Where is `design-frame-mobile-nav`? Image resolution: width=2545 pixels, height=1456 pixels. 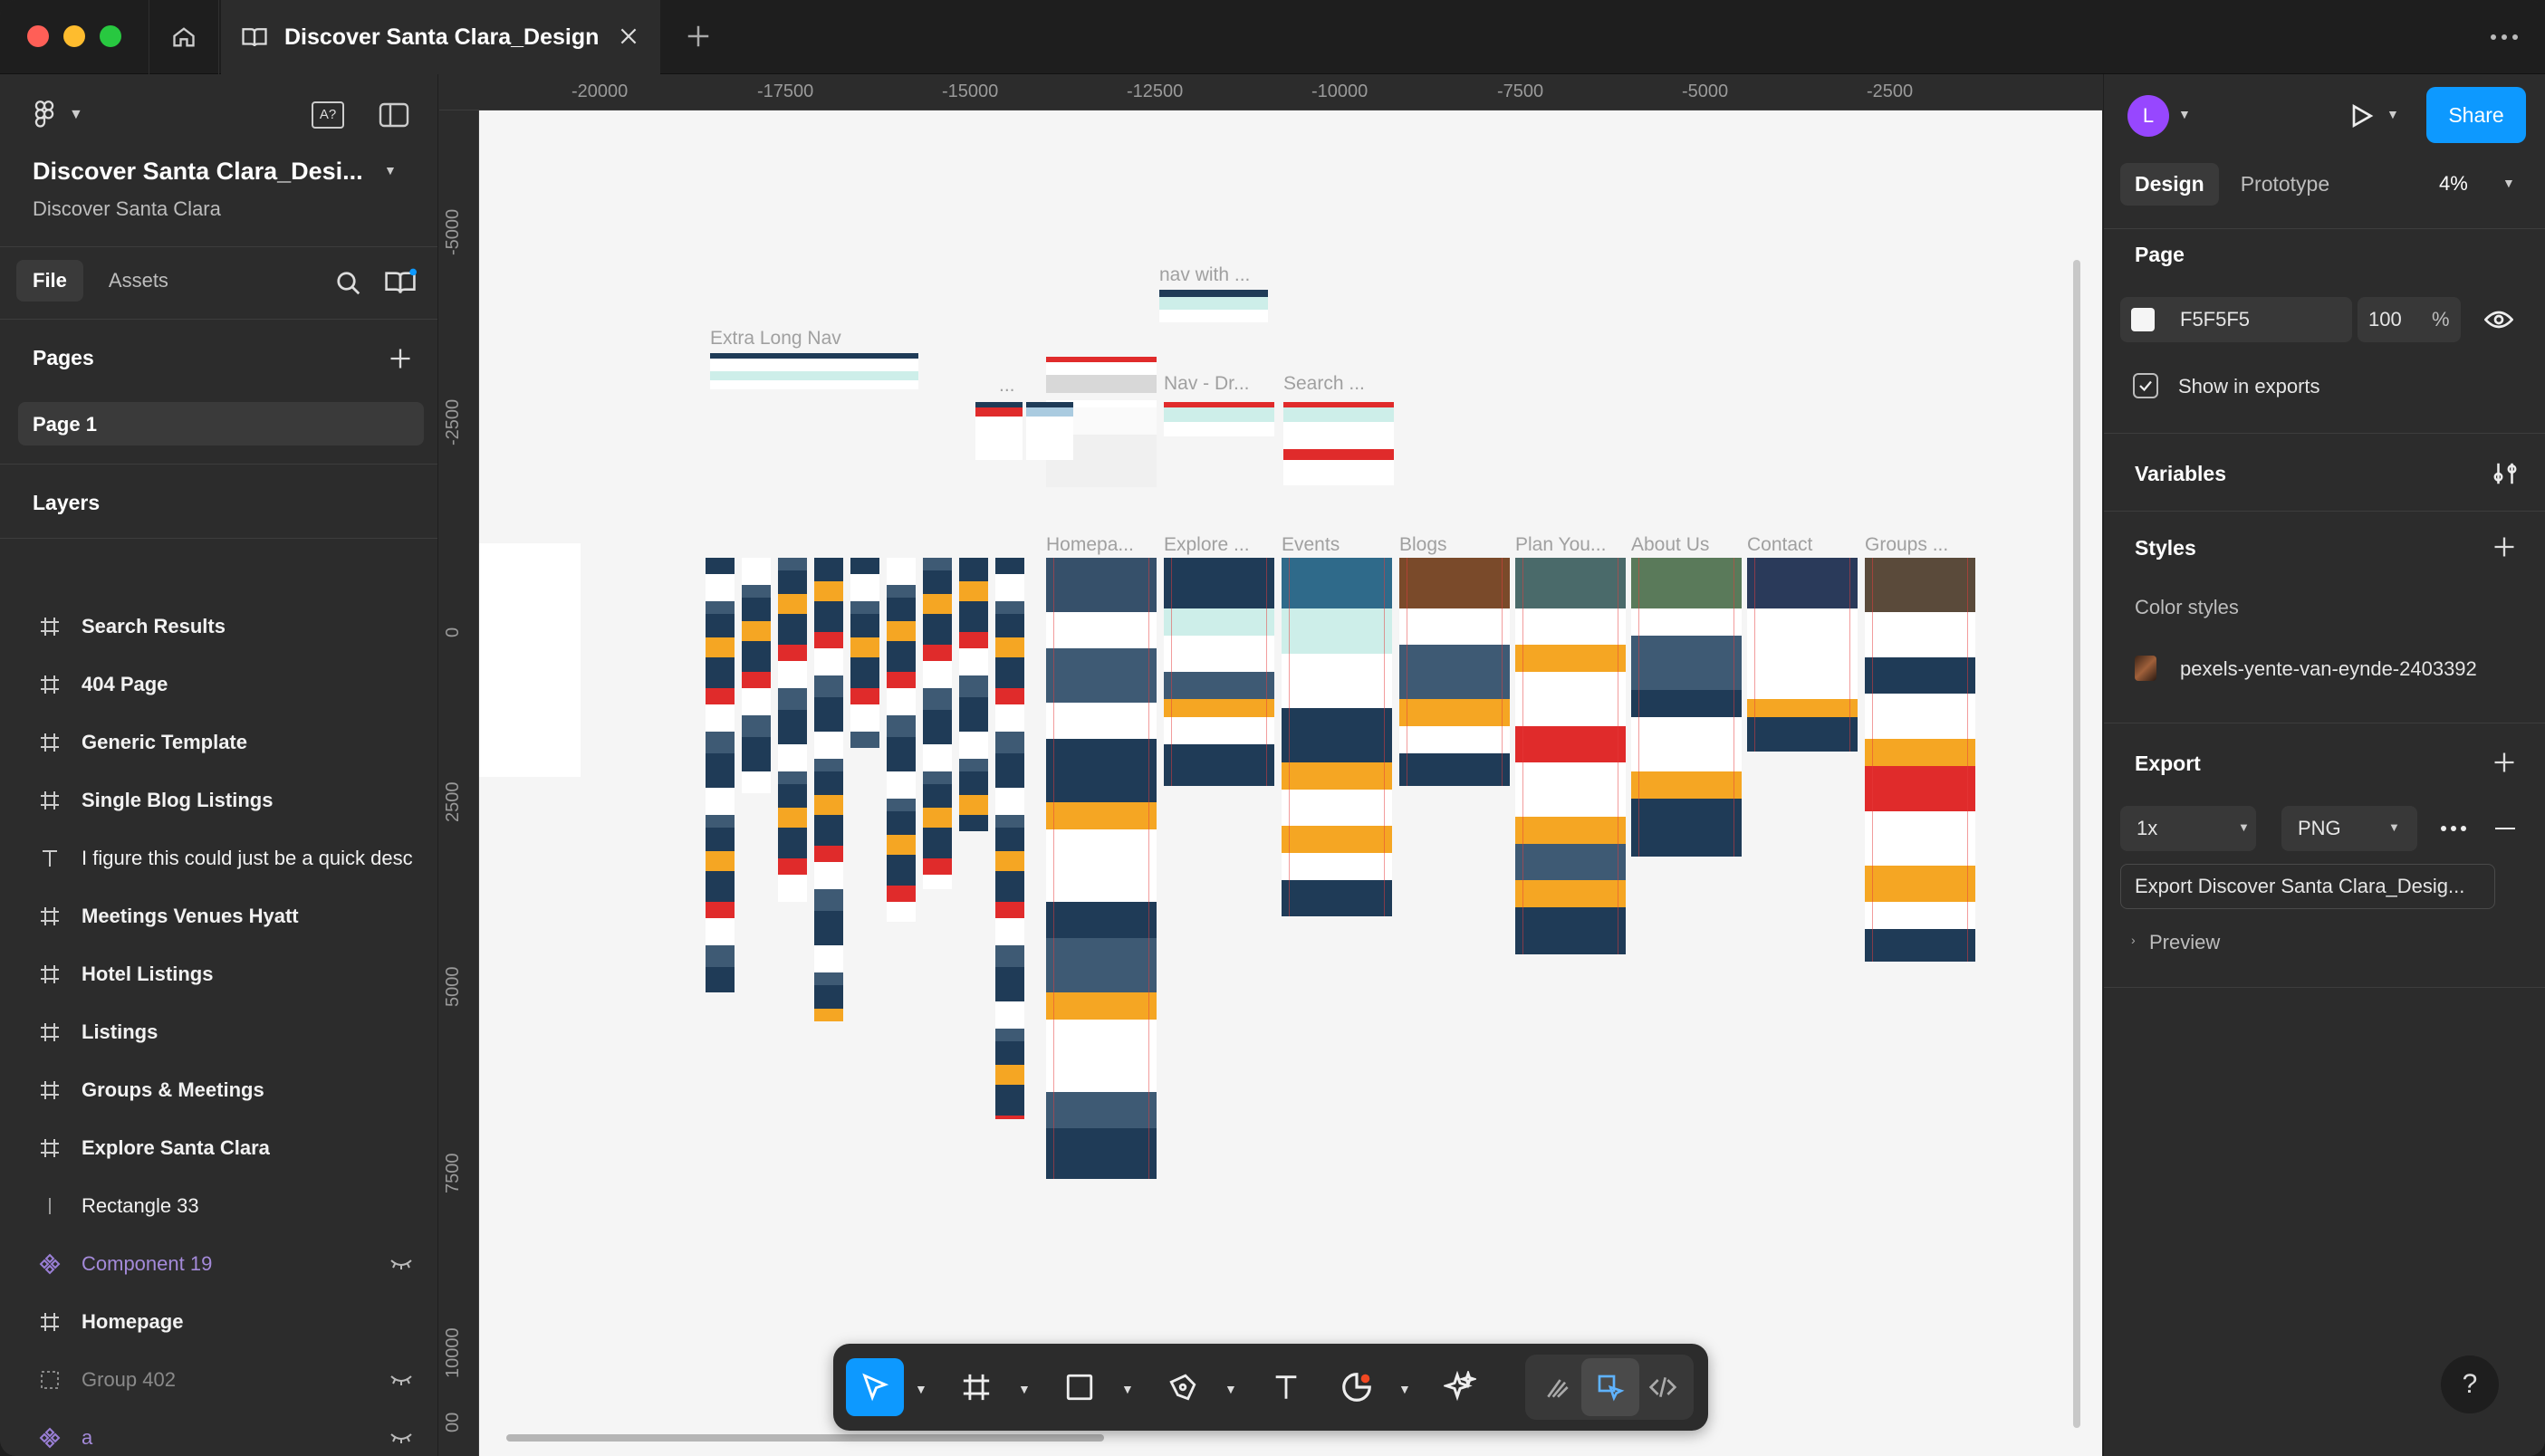 design-frame-mobile-nav is located at coordinates (999, 431).